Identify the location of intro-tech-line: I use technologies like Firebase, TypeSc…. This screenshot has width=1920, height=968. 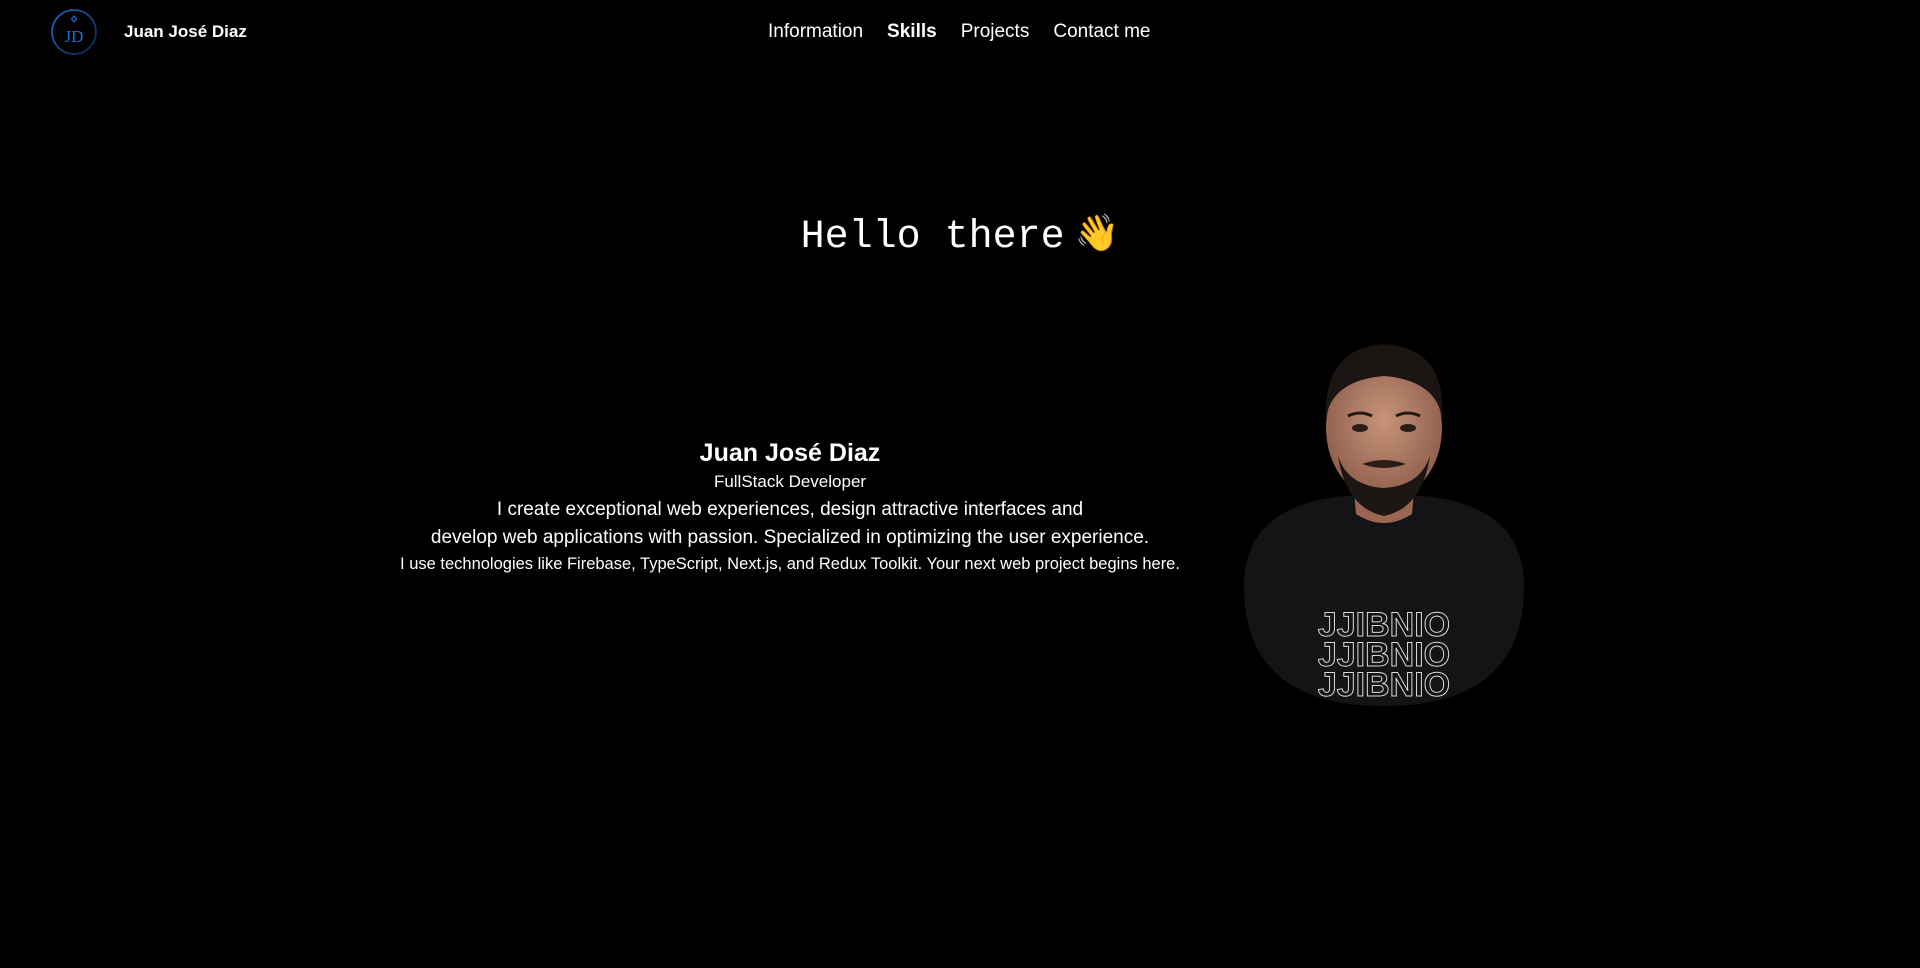
(790, 564).